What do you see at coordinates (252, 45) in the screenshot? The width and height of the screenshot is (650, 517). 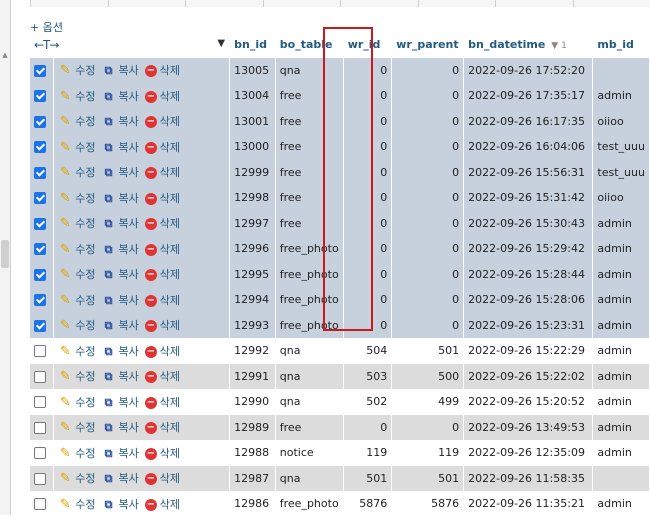 I see `column-header-bn-id: bn_id` at bounding box center [252, 45].